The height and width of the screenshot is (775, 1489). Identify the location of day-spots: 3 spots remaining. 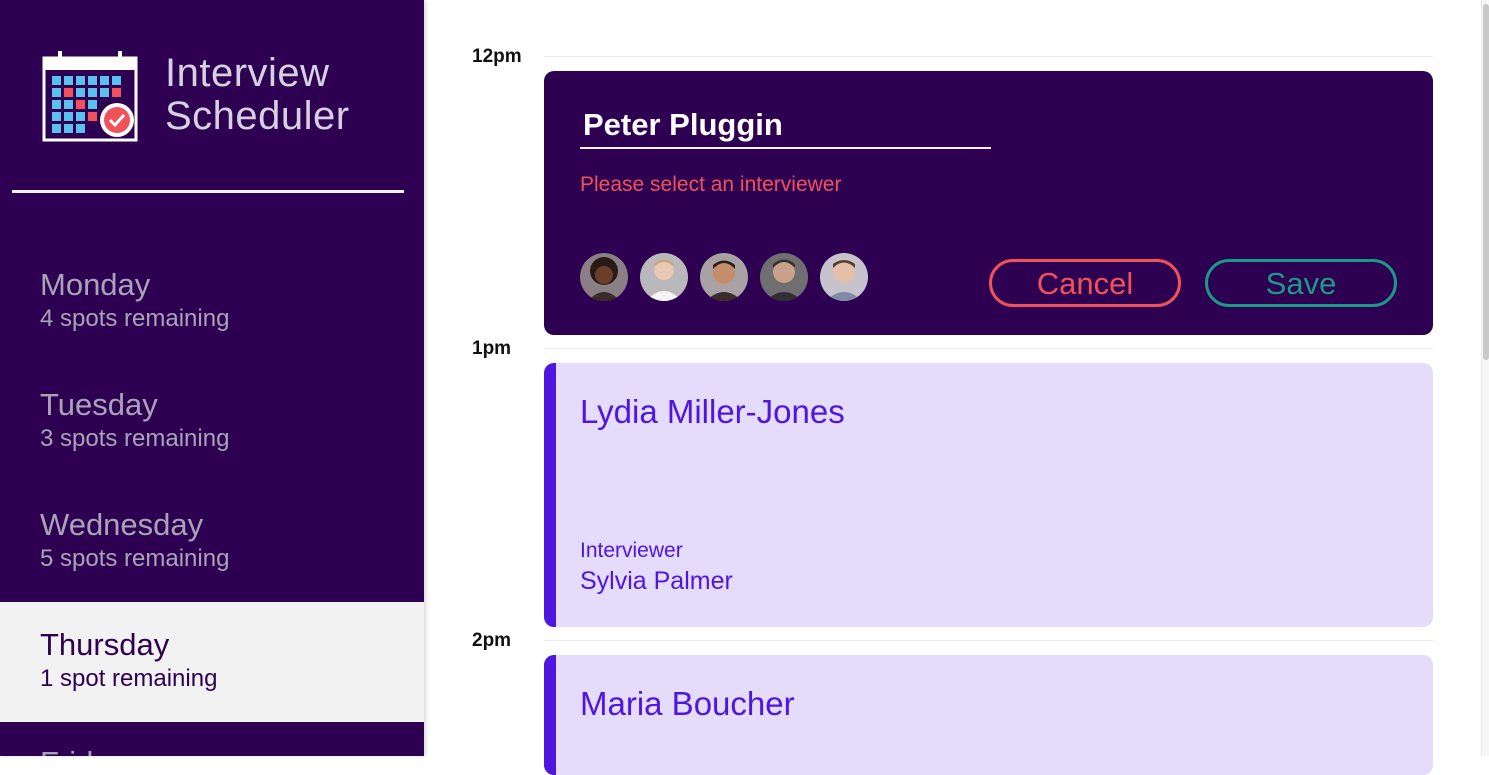
(135, 438).